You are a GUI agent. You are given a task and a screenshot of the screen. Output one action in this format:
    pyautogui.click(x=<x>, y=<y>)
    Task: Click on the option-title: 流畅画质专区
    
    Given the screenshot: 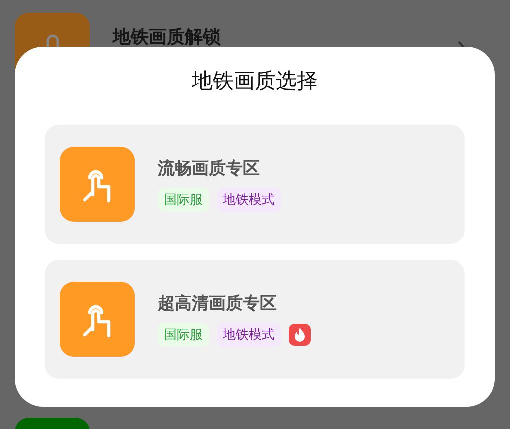 What is the action you would take?
    pyautogui.click(x=209, y=169)
    